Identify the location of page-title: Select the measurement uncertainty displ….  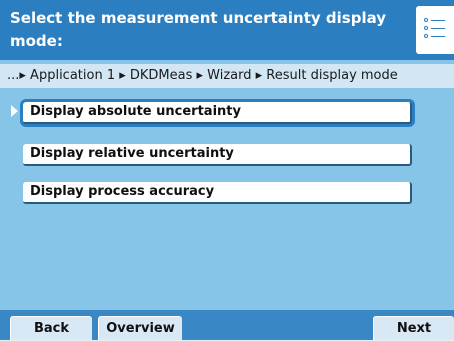
(198, 29).